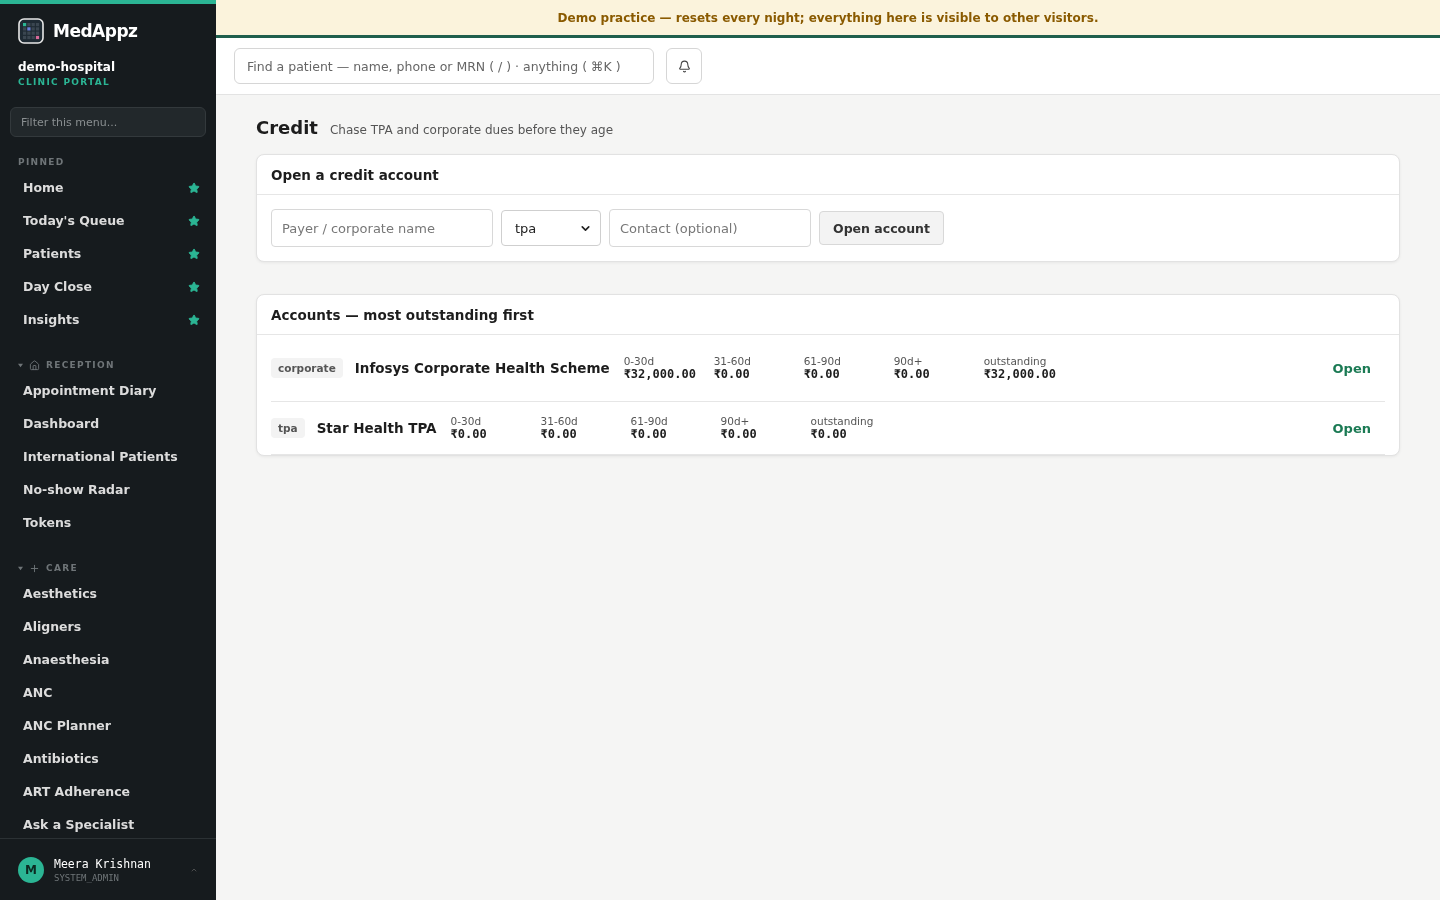 Image resolution: width=1440 pixels, height=900 pixels. I want to click on user-role: SYSTEM_ADMIN, so click(87, 877).